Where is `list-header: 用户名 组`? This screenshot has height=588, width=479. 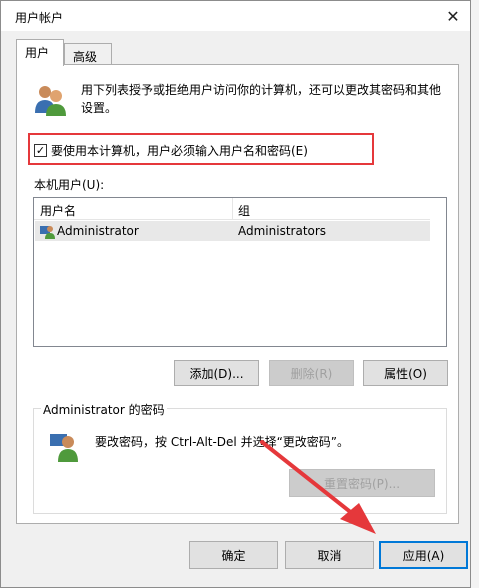
list-header: 用户名 组 is located at coordinates (232, 209).